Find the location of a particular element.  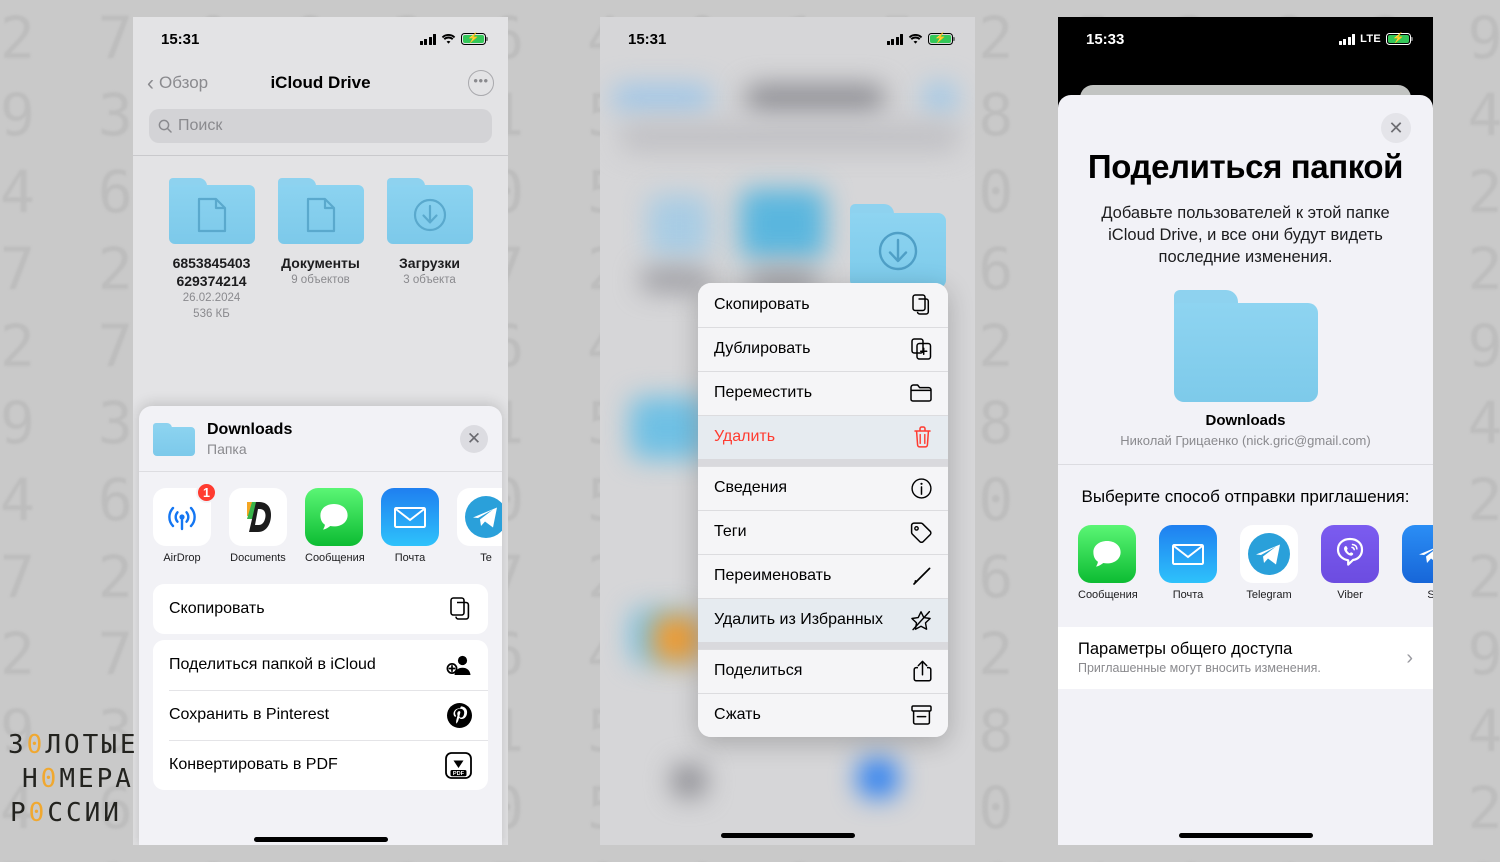

action-share-folder-icloud: Поделиться папкой в iCloud is located at coordinates (320, 665).